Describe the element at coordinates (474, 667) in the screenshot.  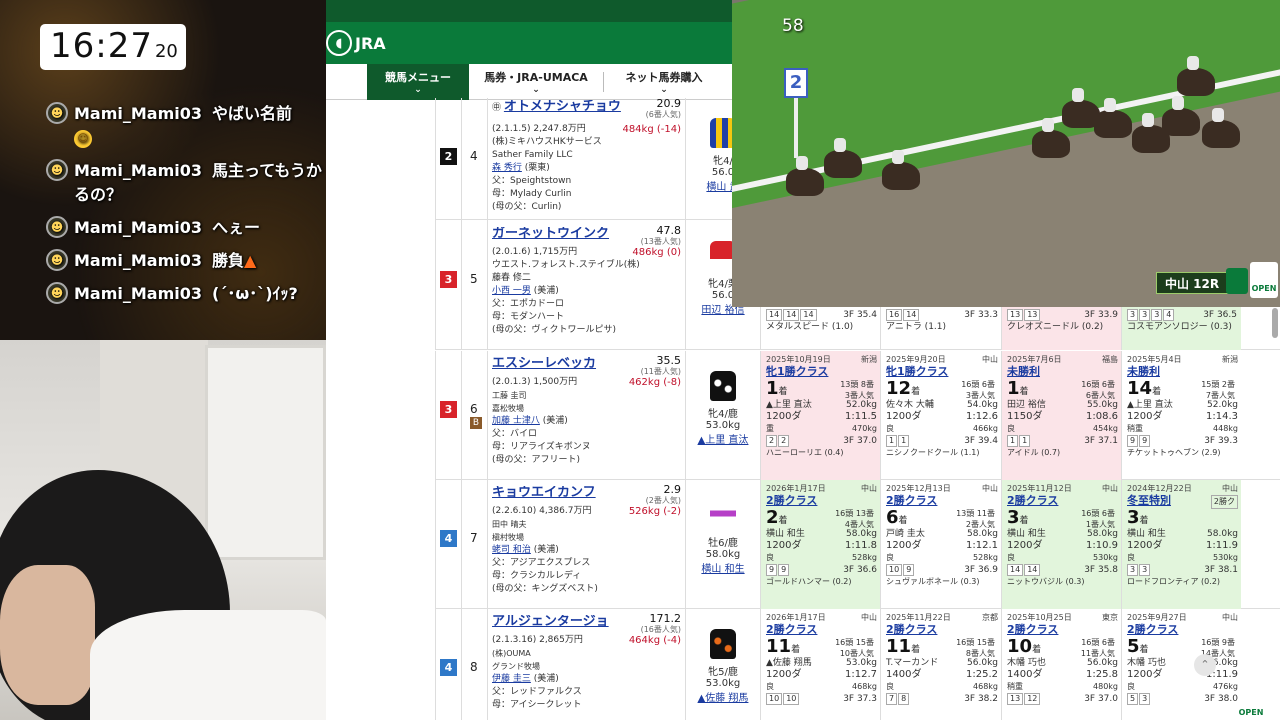
I see `horse-number: 8` at that location.